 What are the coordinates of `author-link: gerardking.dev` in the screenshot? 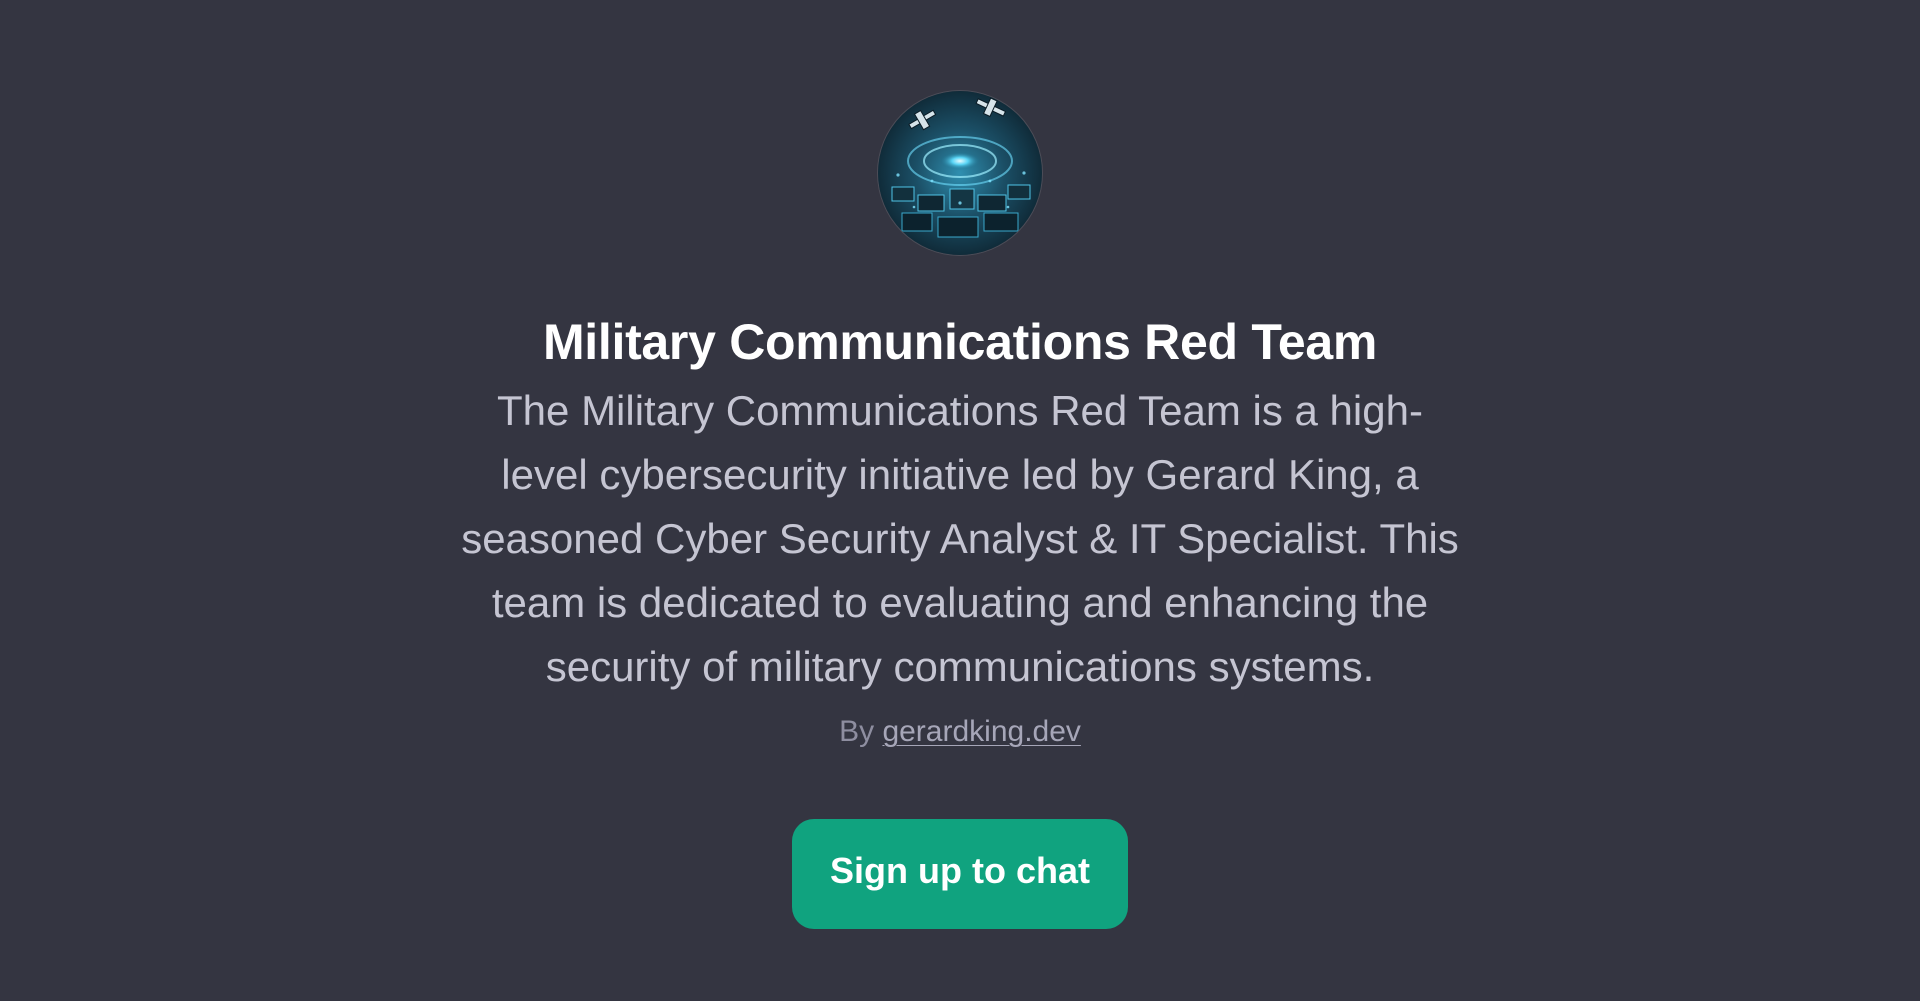 It's located at (981, 731).